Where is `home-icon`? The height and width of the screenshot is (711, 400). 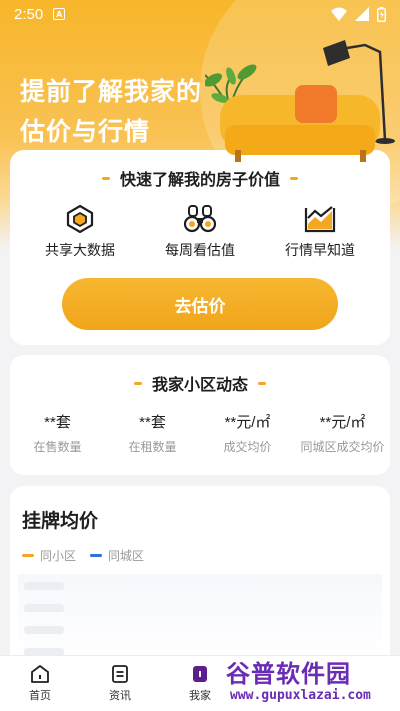 home-icon is located at coordinates (40, 674).